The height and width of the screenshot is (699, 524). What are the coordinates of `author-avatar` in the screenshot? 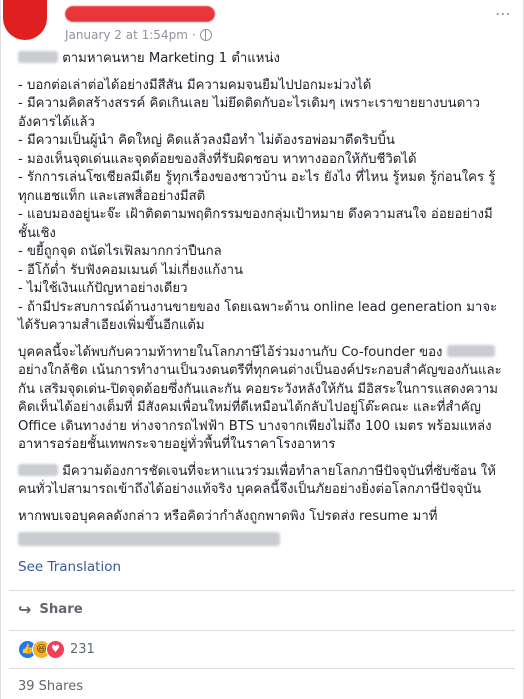 It's located at (25, 20).